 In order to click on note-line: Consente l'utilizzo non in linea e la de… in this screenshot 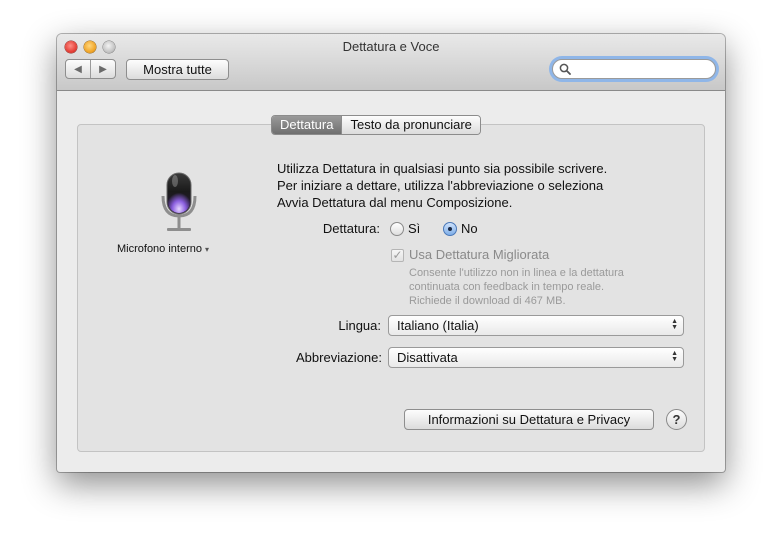, I will do `click(516, 273)`.